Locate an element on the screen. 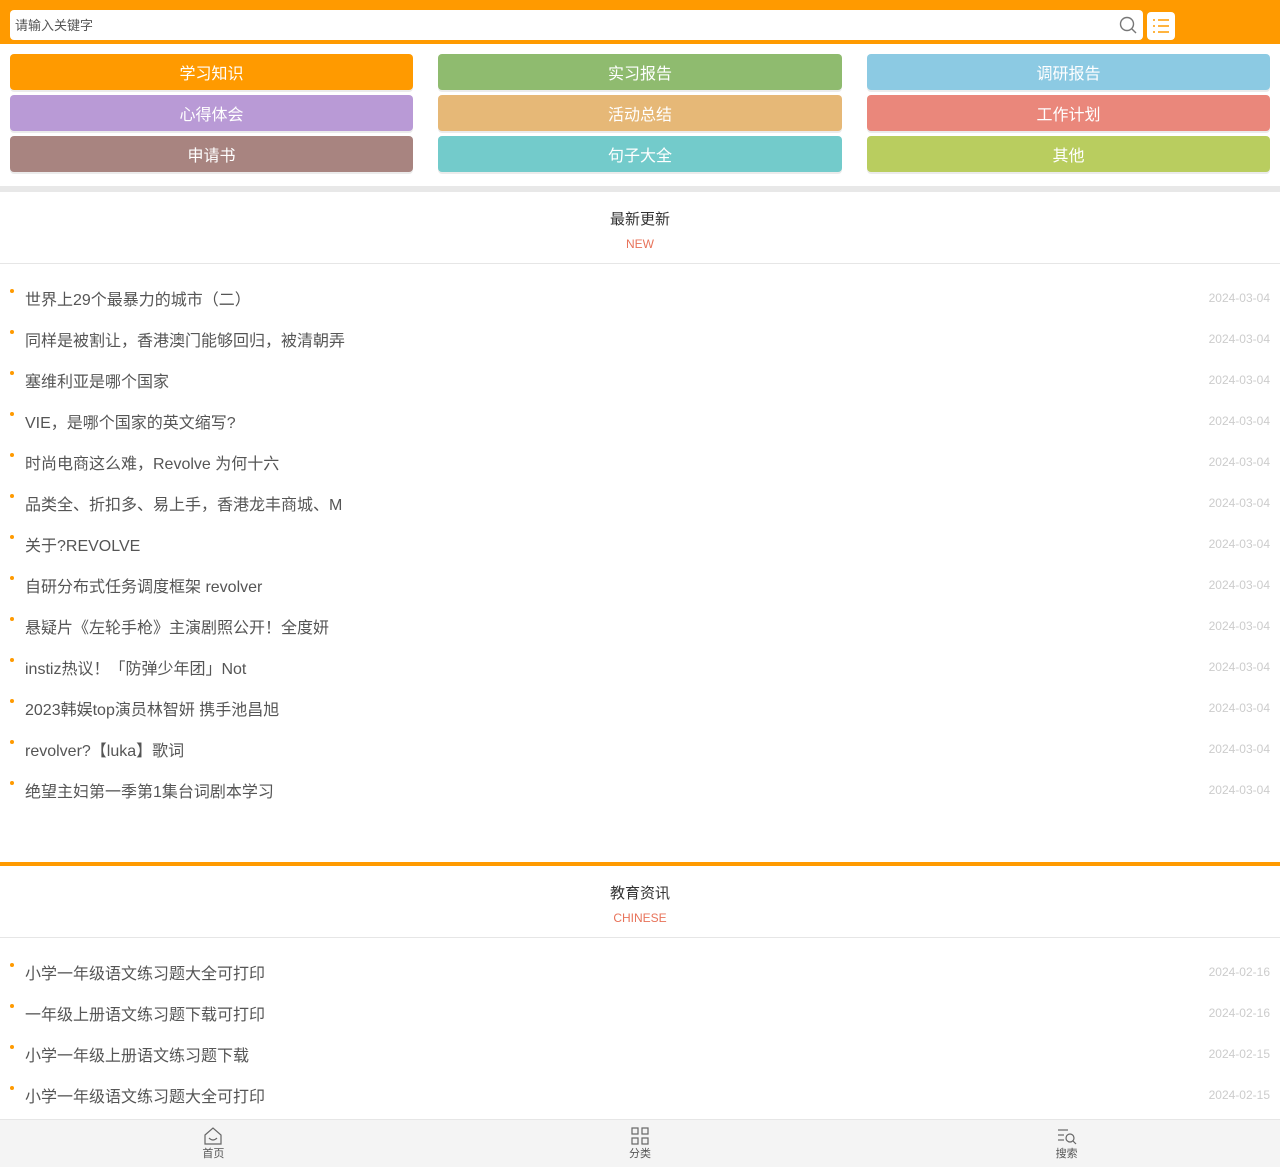  category-button: 学习知识 is located at coordinates (211, 72).